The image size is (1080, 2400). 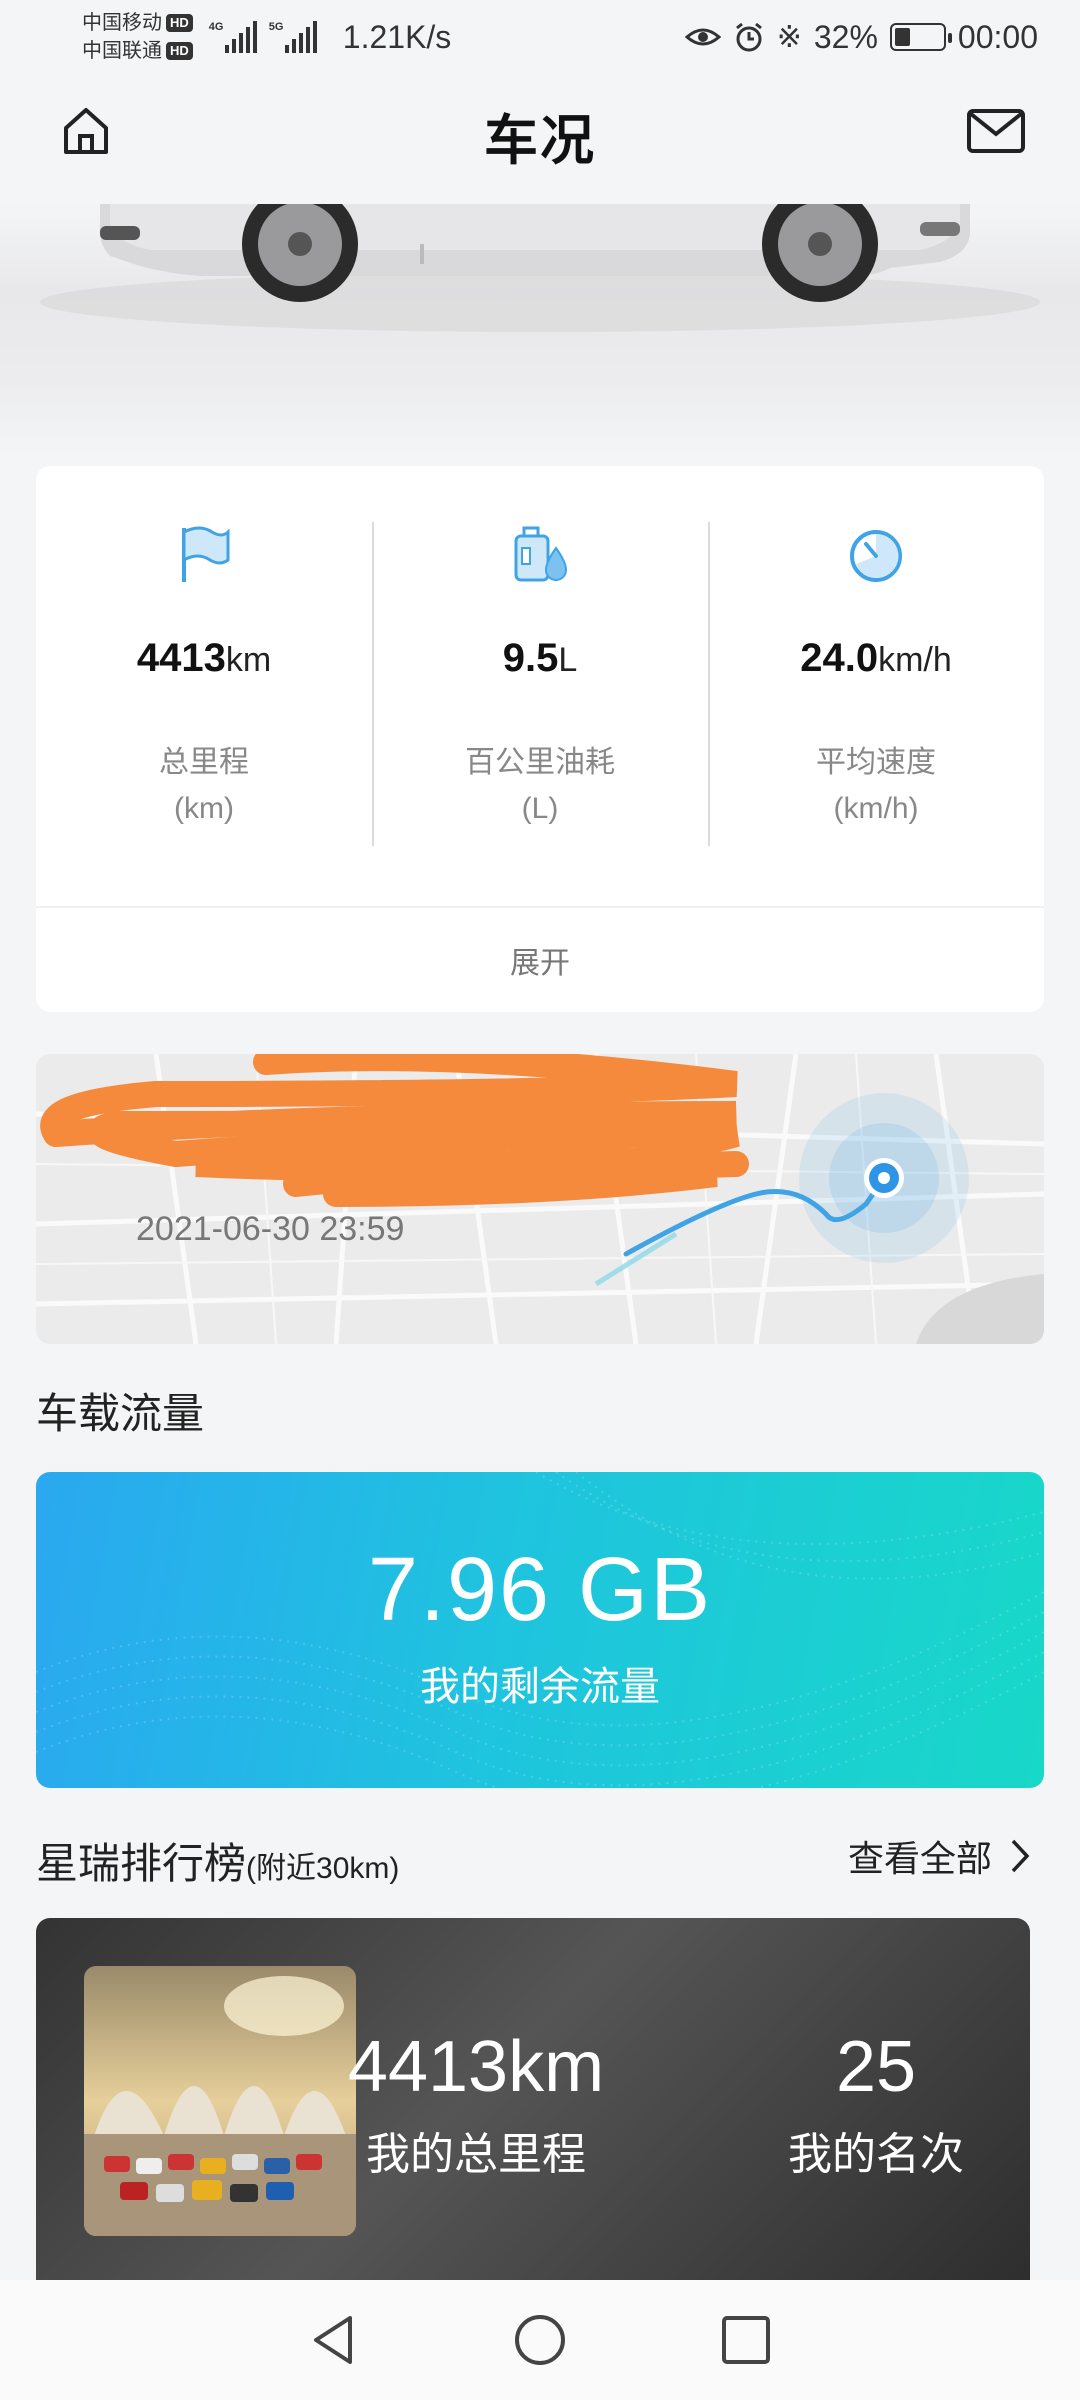 I want to click on carrier-1: 中国移动, so click(x=122, y=23).